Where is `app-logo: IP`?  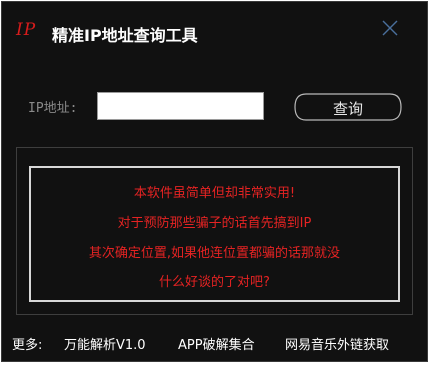
app-logo: IP is located at coordinates (26, 30).